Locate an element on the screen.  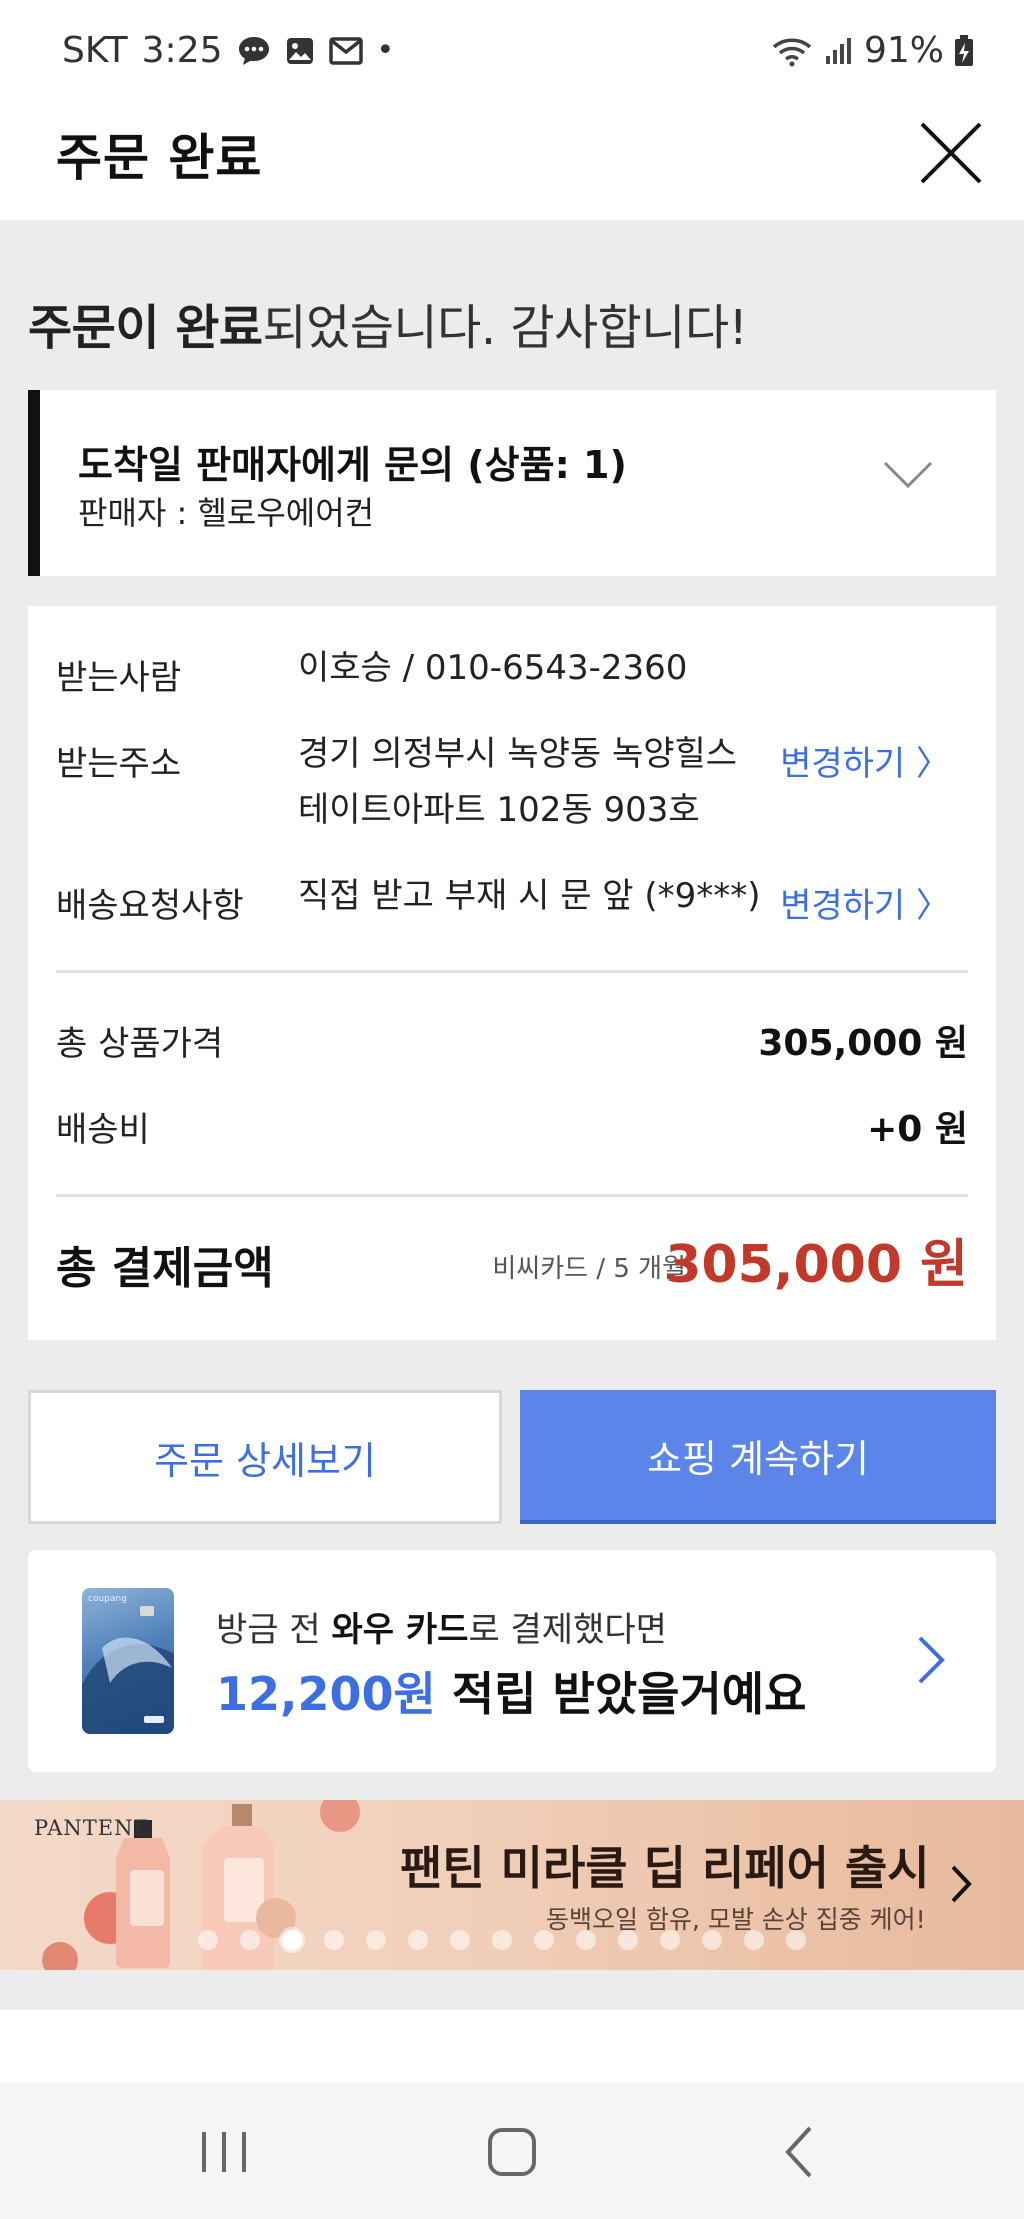
request-change-link: 변경하기 〉 is located at coordinates (865, 902).